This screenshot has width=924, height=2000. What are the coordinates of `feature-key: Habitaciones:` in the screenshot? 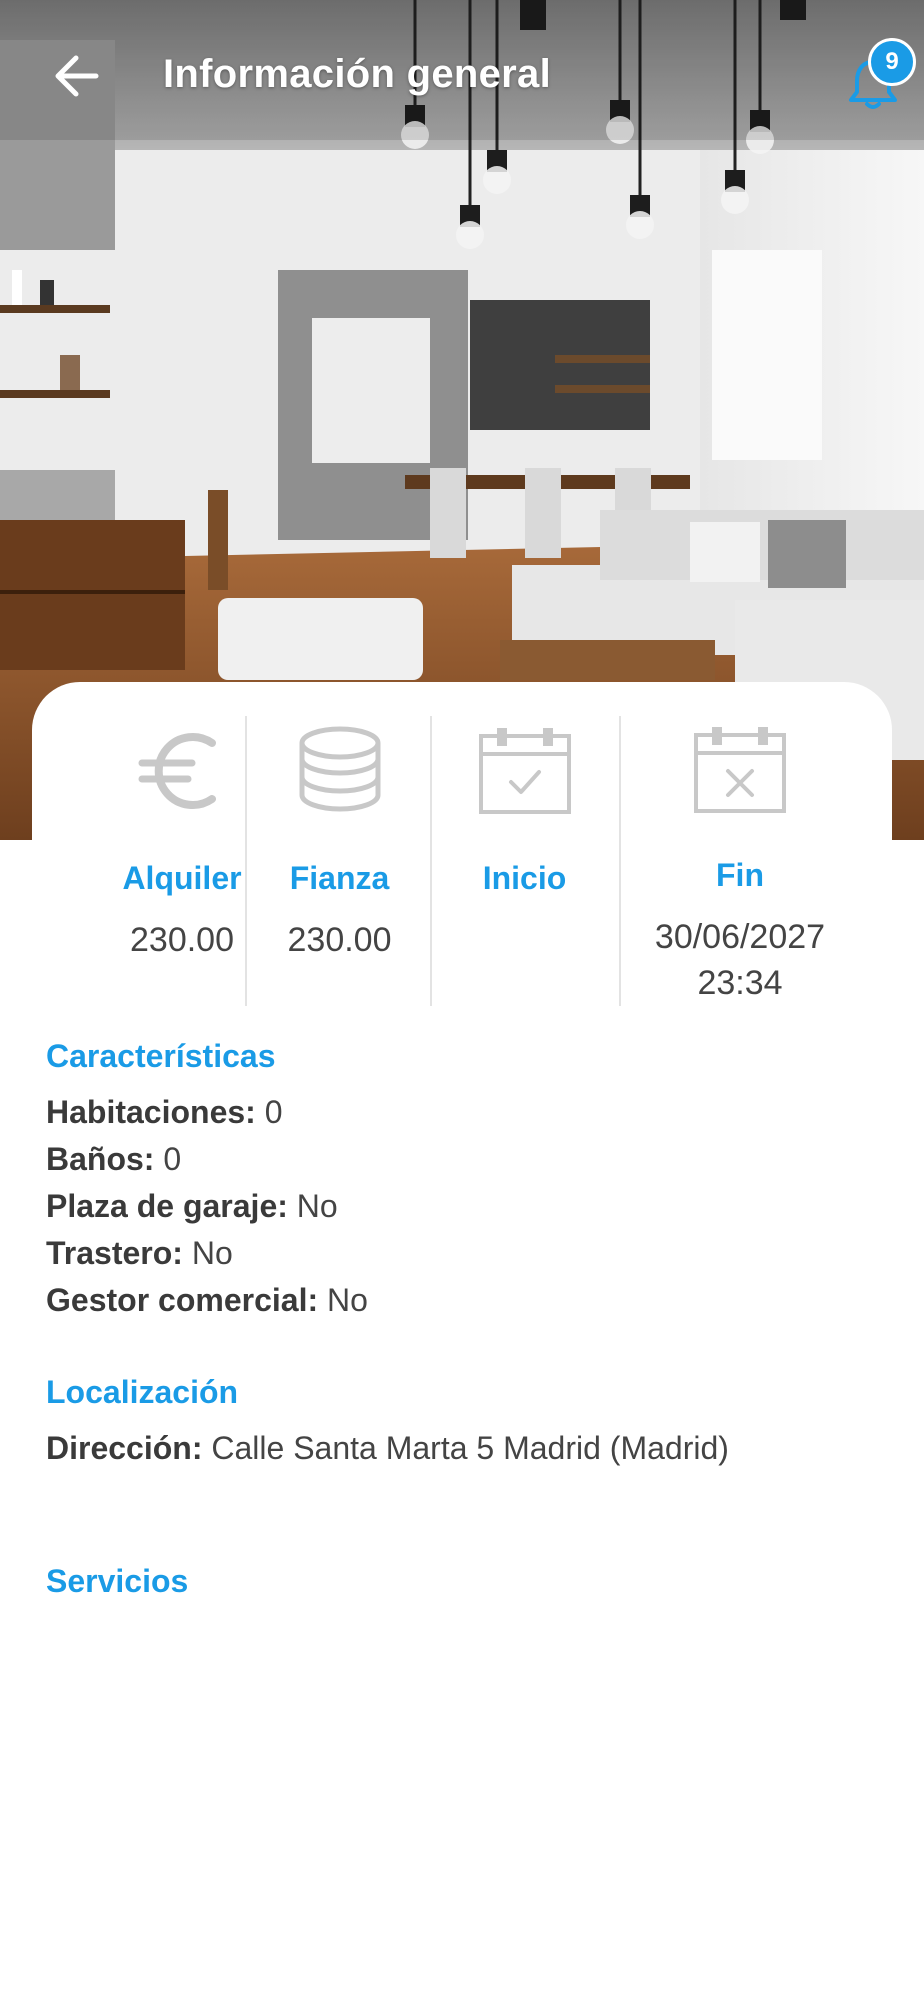 It's located at (151, 1112).